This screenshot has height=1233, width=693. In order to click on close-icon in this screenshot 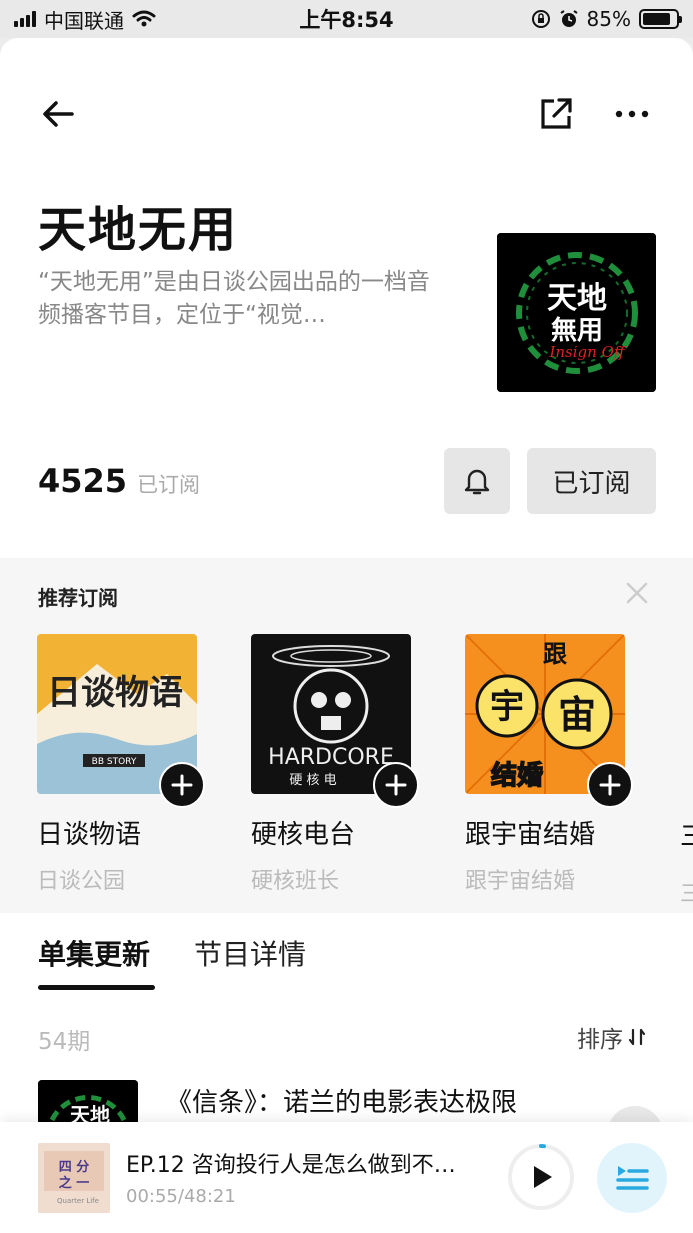, I will do `click(637, 593)`.